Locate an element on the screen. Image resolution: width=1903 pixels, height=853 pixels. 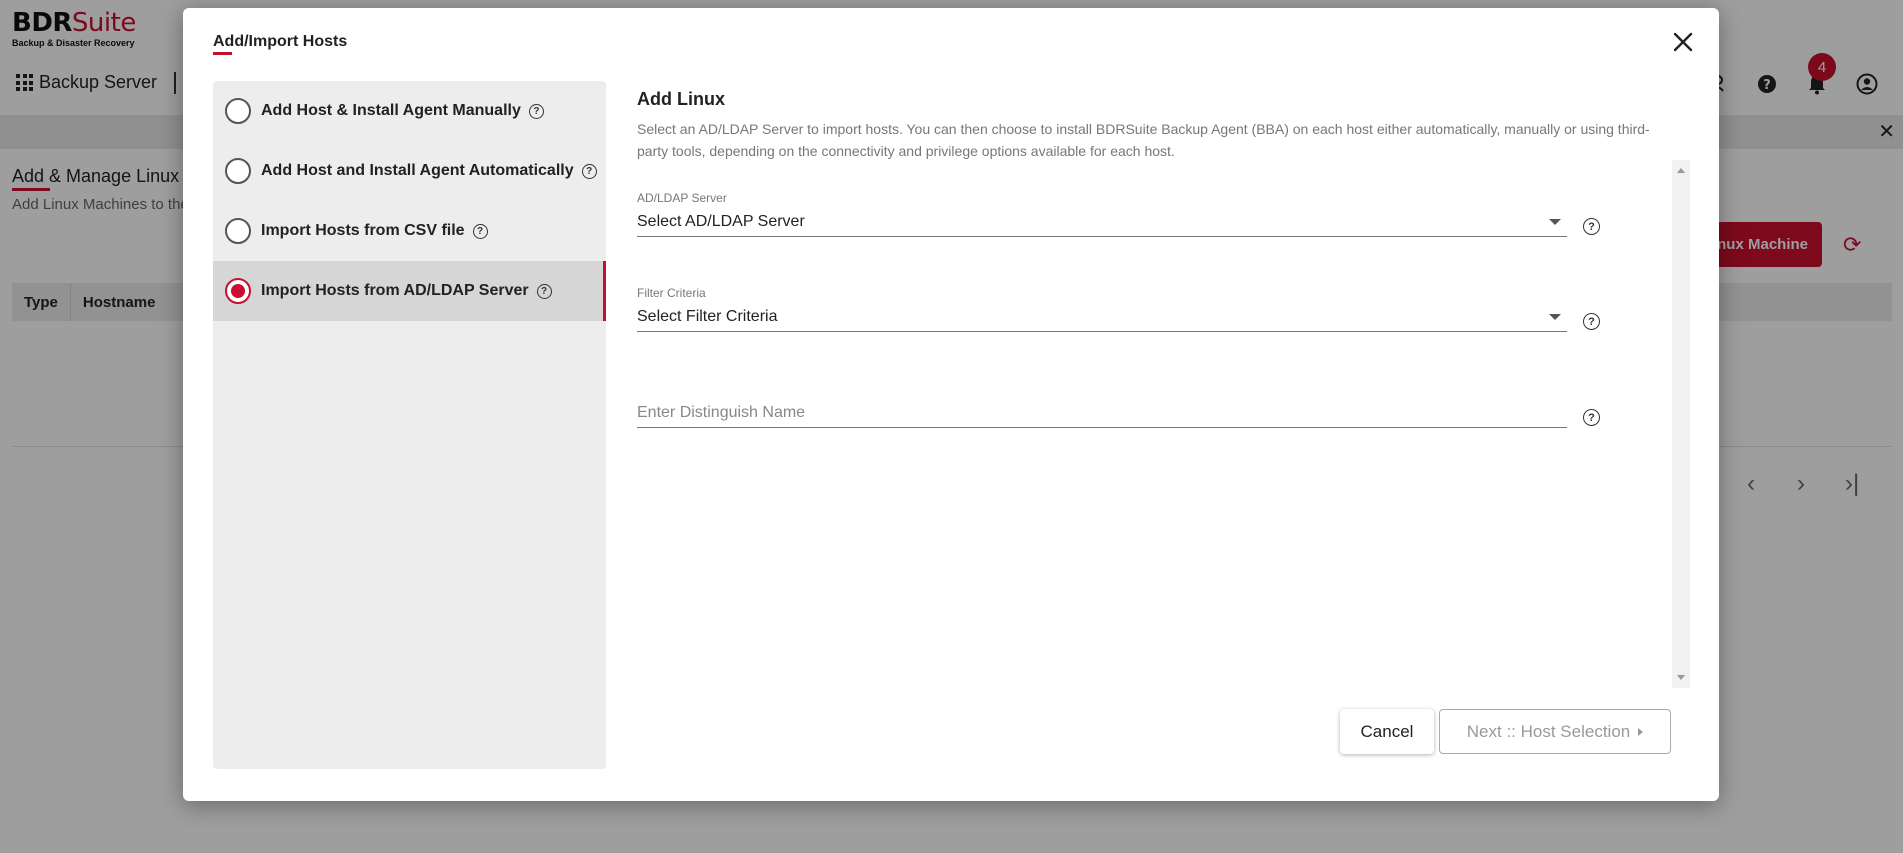
caret-right-icon is located at coordinates (1641, 731).